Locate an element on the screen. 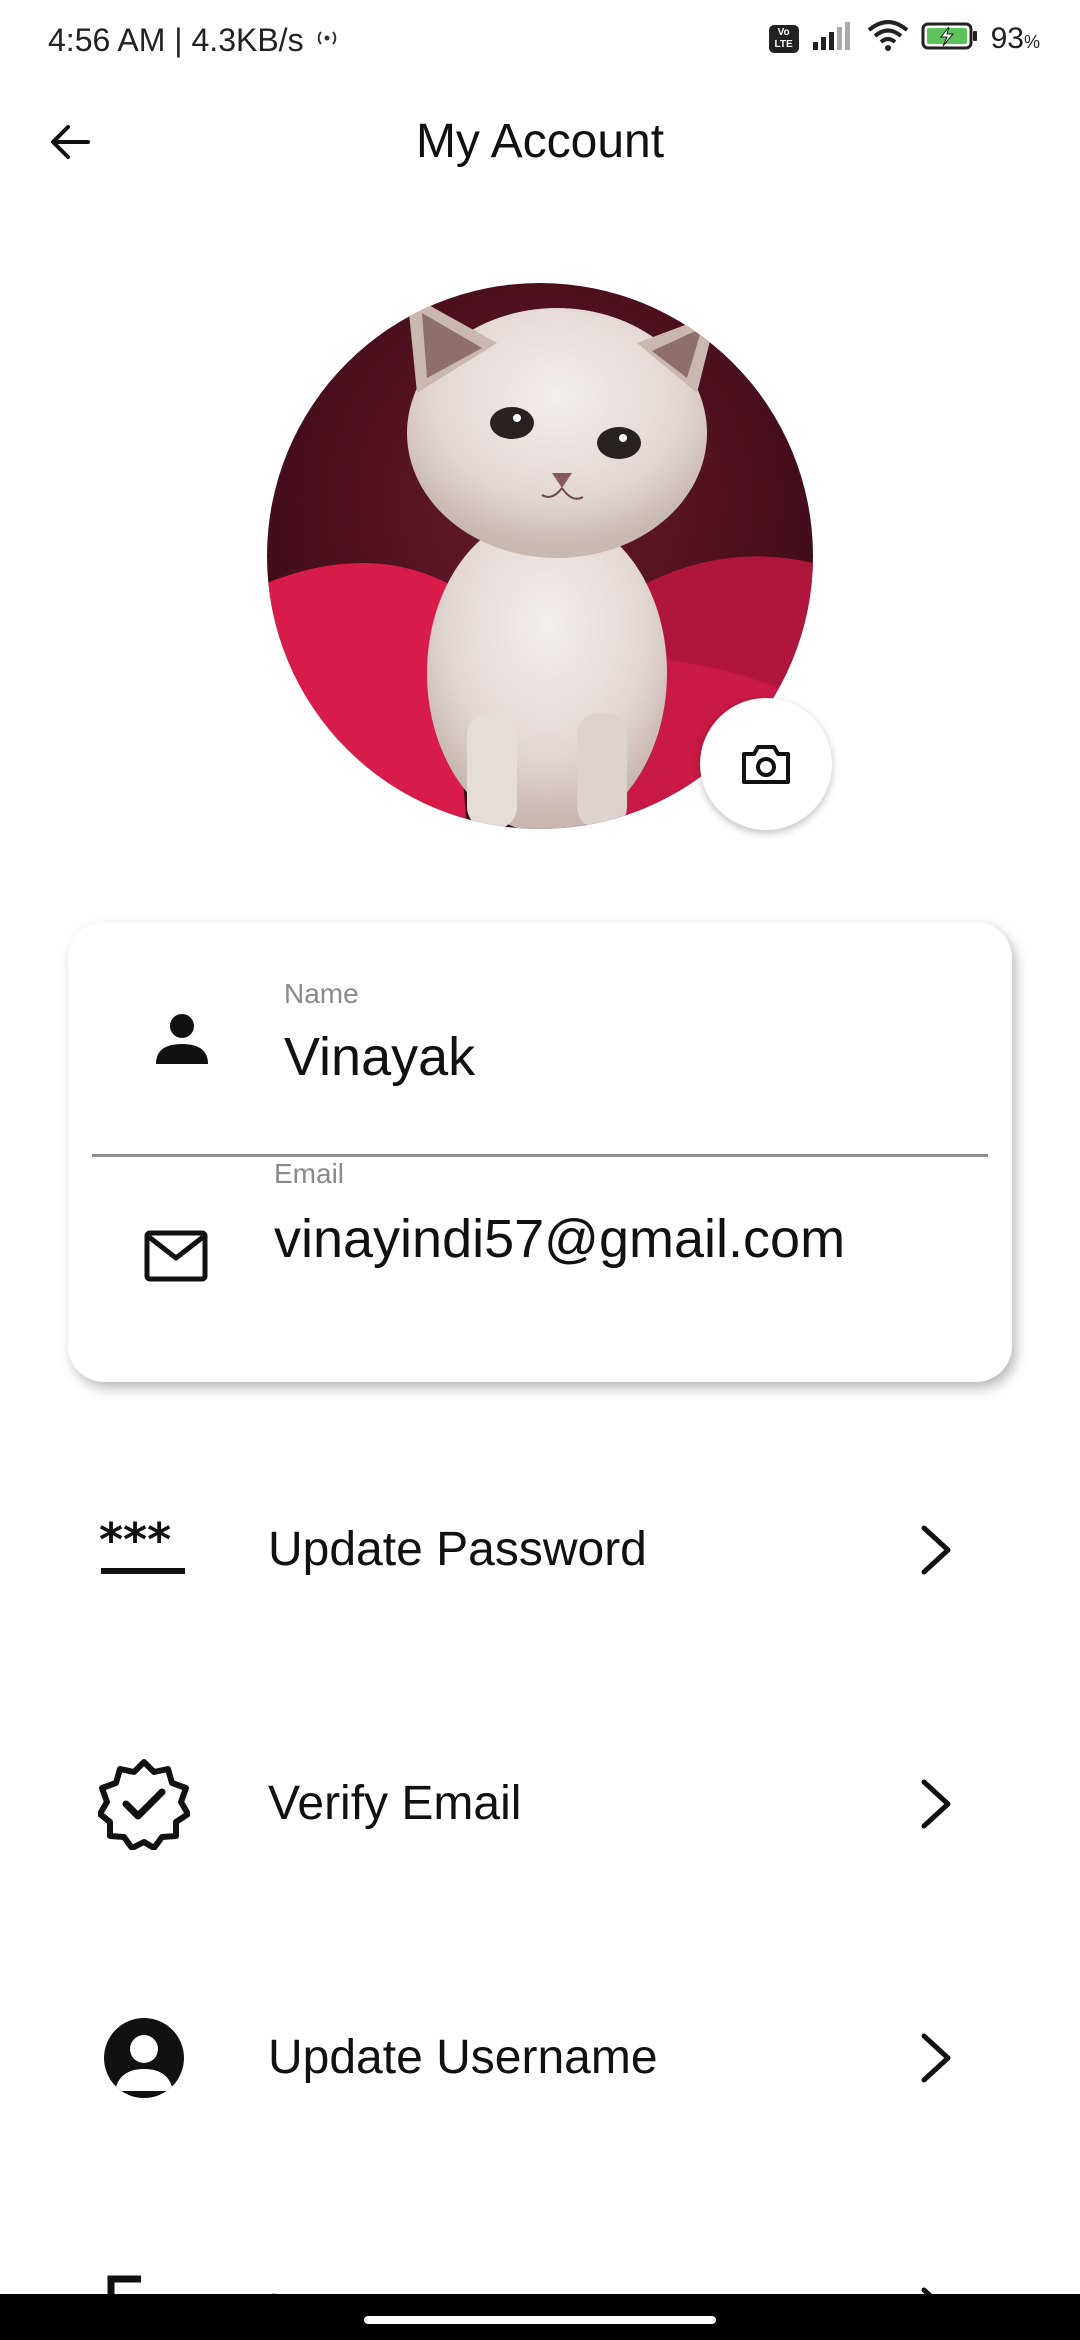 Image resolution: width=1080 pixels, height=2340 pixels. menu-label: Update Password is located at coordinates (457, 1549).